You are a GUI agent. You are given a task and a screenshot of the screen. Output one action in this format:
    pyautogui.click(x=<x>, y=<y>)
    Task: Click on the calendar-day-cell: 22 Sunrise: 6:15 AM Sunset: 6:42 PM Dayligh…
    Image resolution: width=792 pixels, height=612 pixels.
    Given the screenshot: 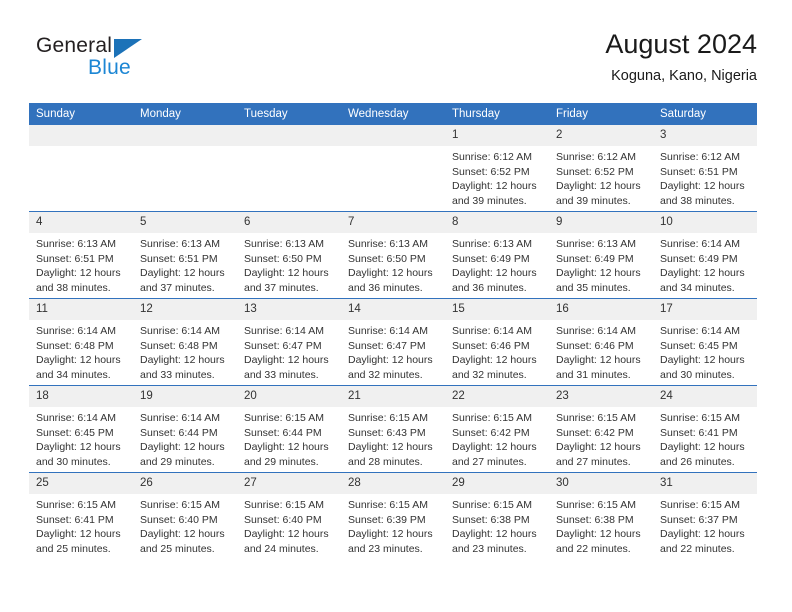 What is the action you would take?
    pyautogui.click(x=497, y=429)
    